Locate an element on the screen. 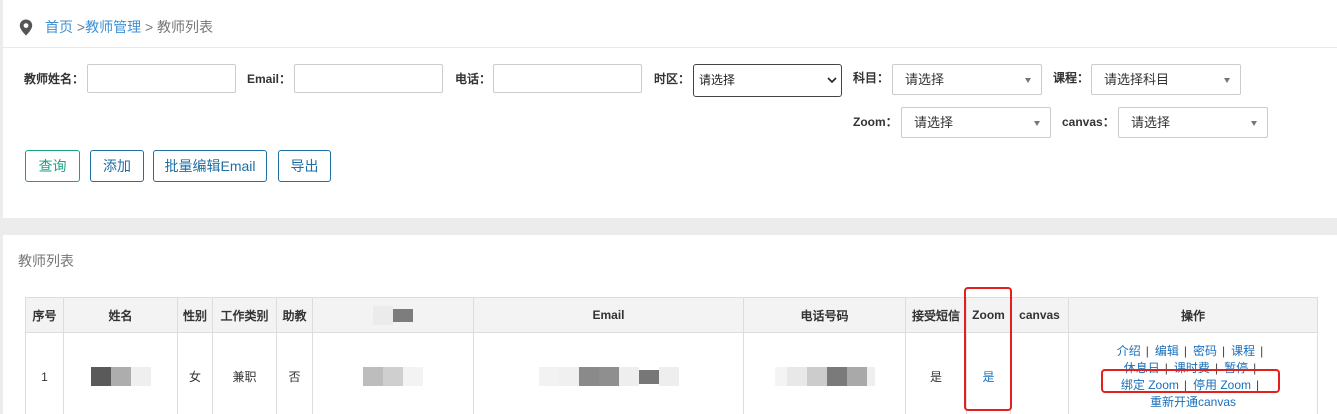 The height and width of the screenshot is (414, 1337). column-header-zoom: Zoom is located at coordinates (989, 315).